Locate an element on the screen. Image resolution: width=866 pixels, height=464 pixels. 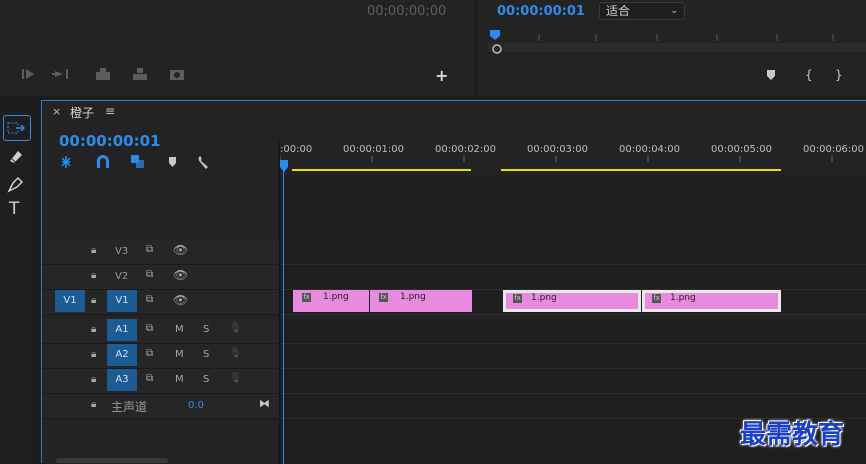
ruler-label: 00:00:05:00 is located at coordinates (742, 149).